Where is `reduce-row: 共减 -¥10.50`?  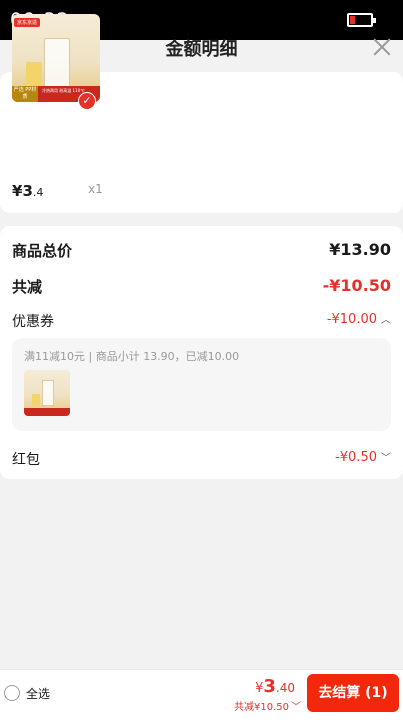 reduce-row: 共减 -¥10.50 is located at coordinates (201, 288).